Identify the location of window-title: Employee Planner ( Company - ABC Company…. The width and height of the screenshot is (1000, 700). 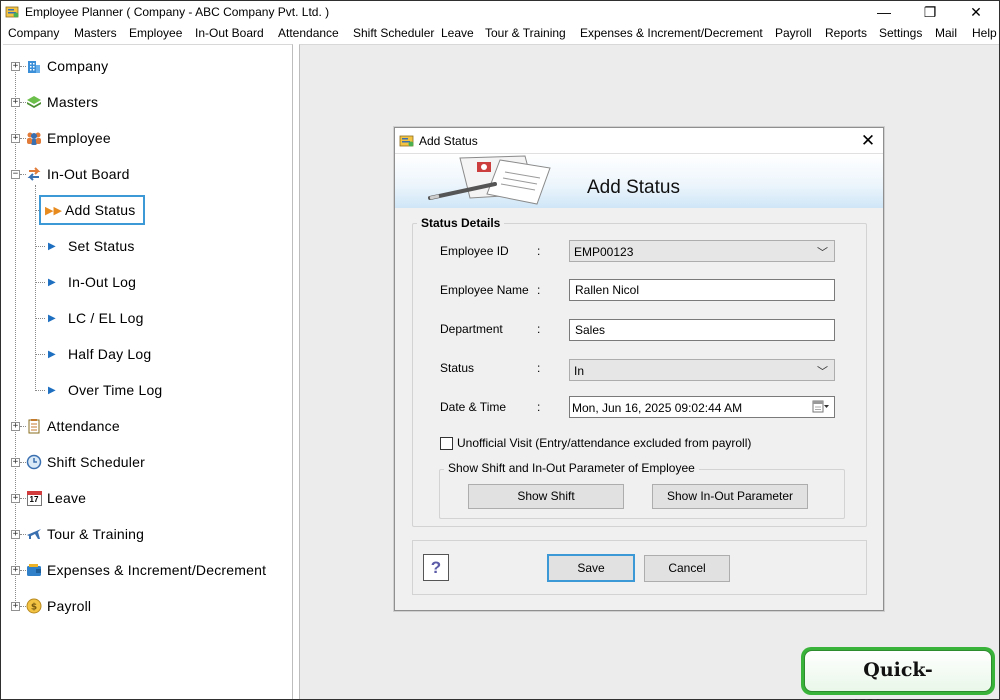
(177, 12).